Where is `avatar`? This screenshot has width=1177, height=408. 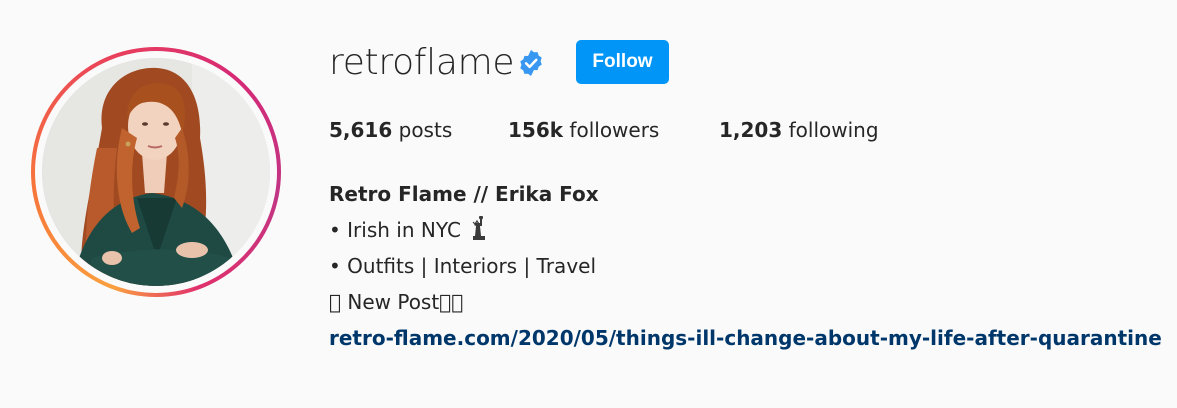
avatar is located at coordinates (156, 172).